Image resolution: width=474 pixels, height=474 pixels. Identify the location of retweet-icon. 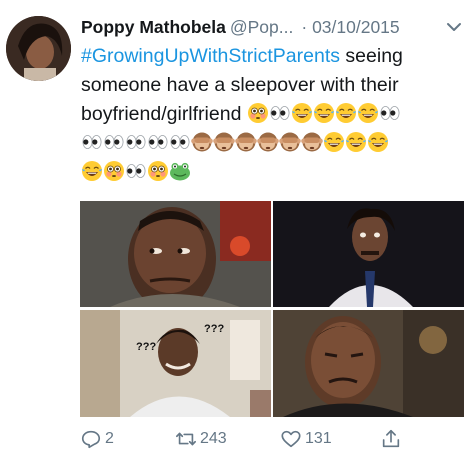
(186, 439).